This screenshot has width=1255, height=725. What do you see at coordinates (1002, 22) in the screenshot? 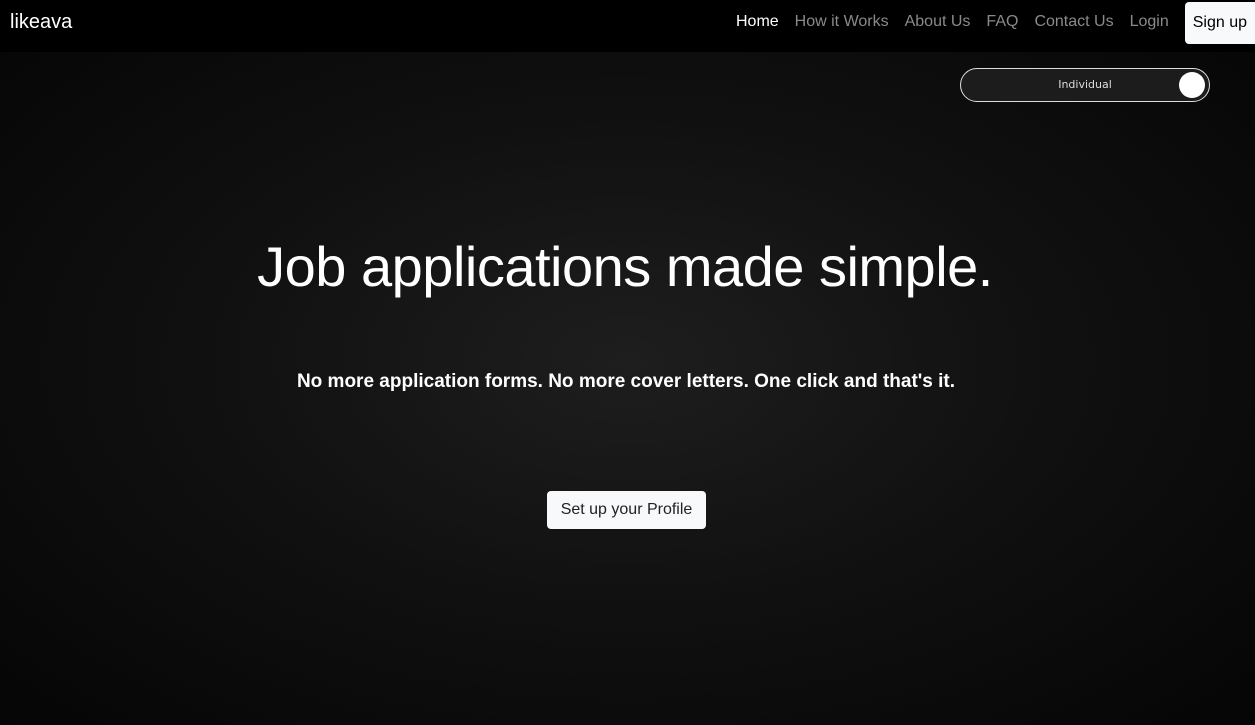
I see `nav-faq: FAQ` at bounding box center [1002, 22].